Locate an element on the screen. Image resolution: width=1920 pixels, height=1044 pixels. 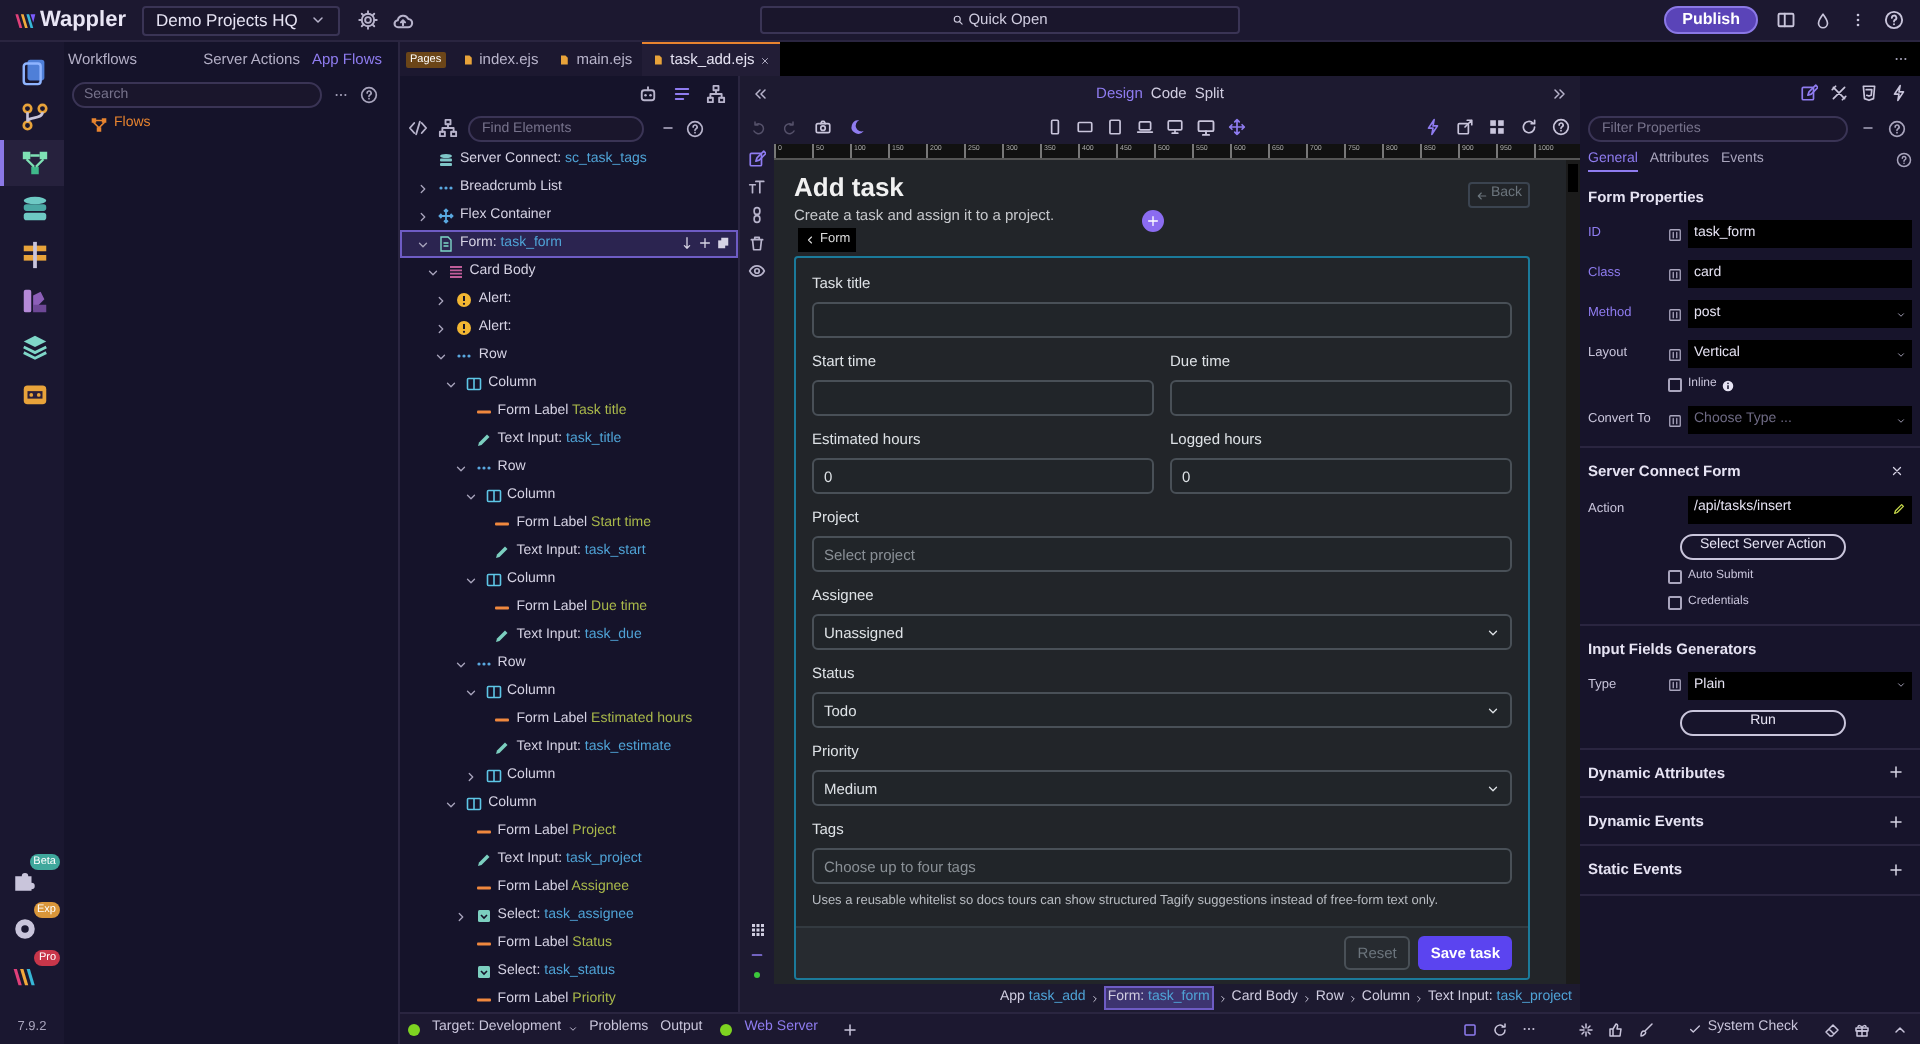
robot-icon is located at coordinates (648, 93).